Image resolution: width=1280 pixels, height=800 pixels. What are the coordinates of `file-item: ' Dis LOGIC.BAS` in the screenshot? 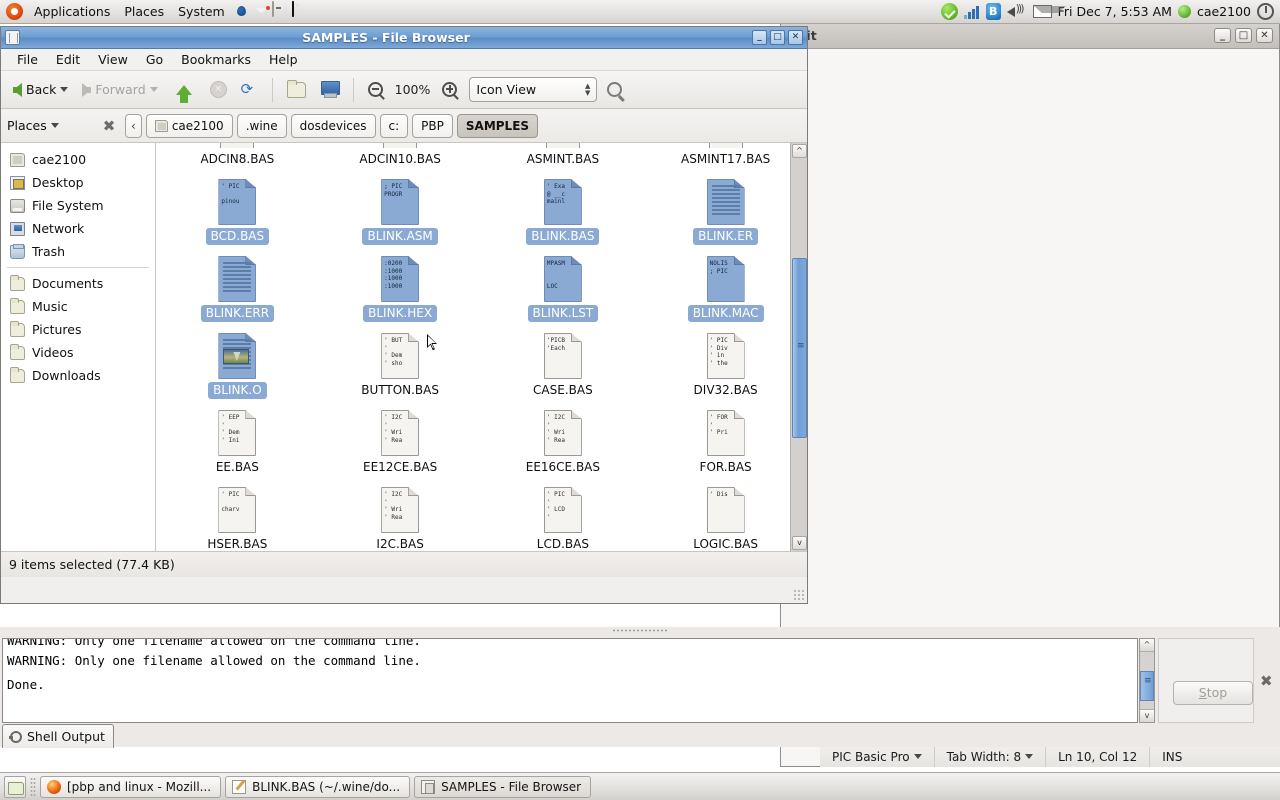 It's located at (725, 517).